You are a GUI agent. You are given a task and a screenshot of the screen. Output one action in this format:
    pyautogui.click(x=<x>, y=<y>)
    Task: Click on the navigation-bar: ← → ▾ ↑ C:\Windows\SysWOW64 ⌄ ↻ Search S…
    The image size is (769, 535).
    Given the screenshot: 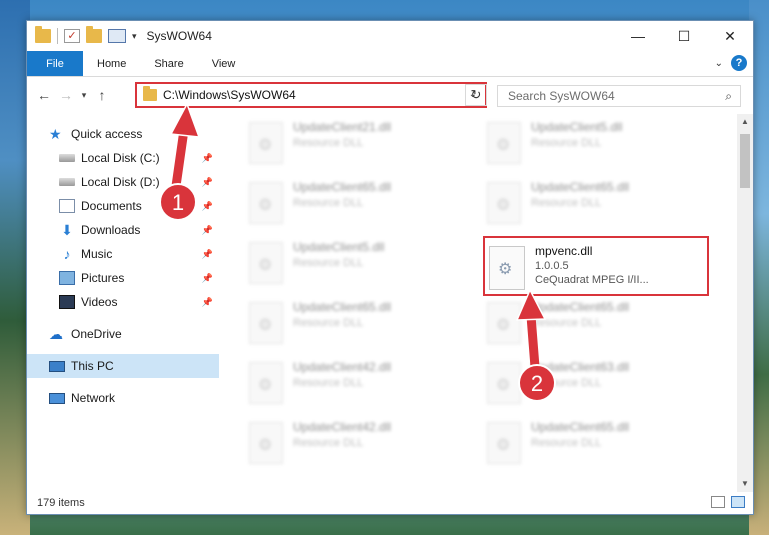 What is the action you would take?
    pyautogui.click(x=390, y=95)
    